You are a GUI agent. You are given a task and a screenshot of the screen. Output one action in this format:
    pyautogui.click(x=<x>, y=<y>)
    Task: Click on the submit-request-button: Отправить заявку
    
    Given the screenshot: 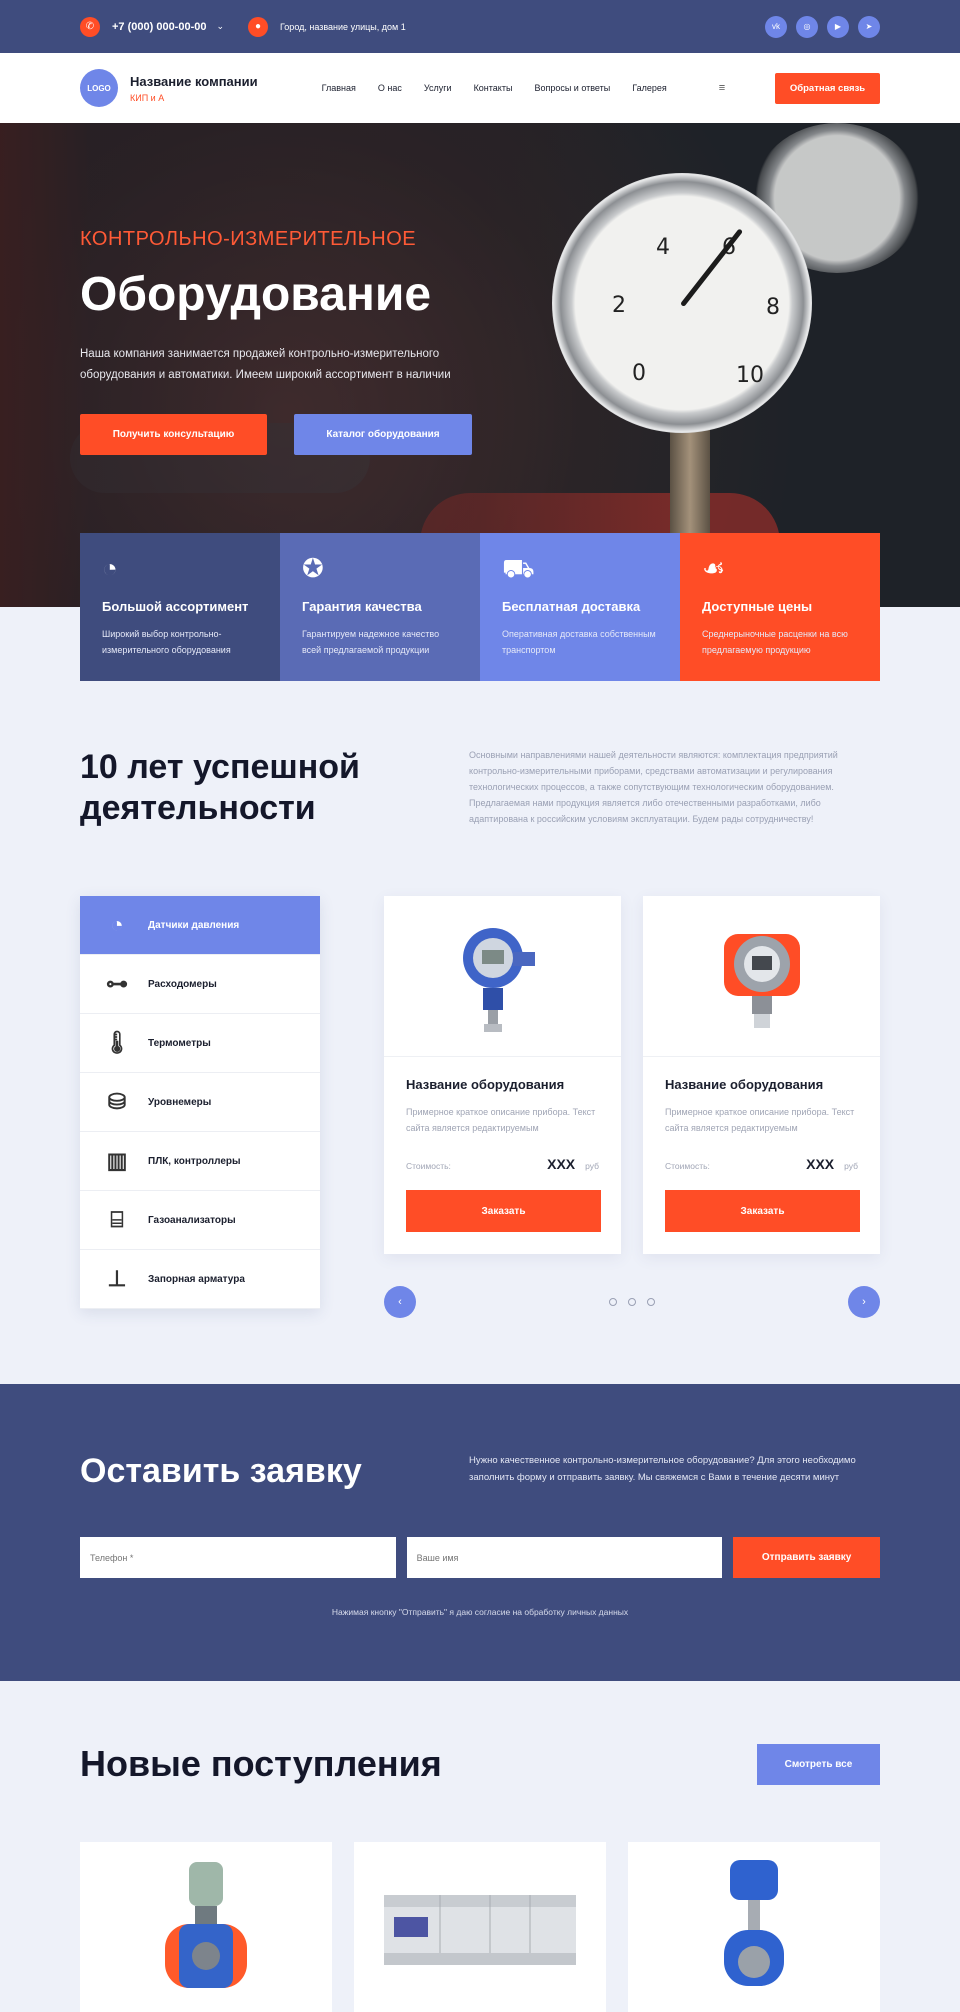 What is the action you would take?
    pyautogui.click(x=806, y=1557)
    